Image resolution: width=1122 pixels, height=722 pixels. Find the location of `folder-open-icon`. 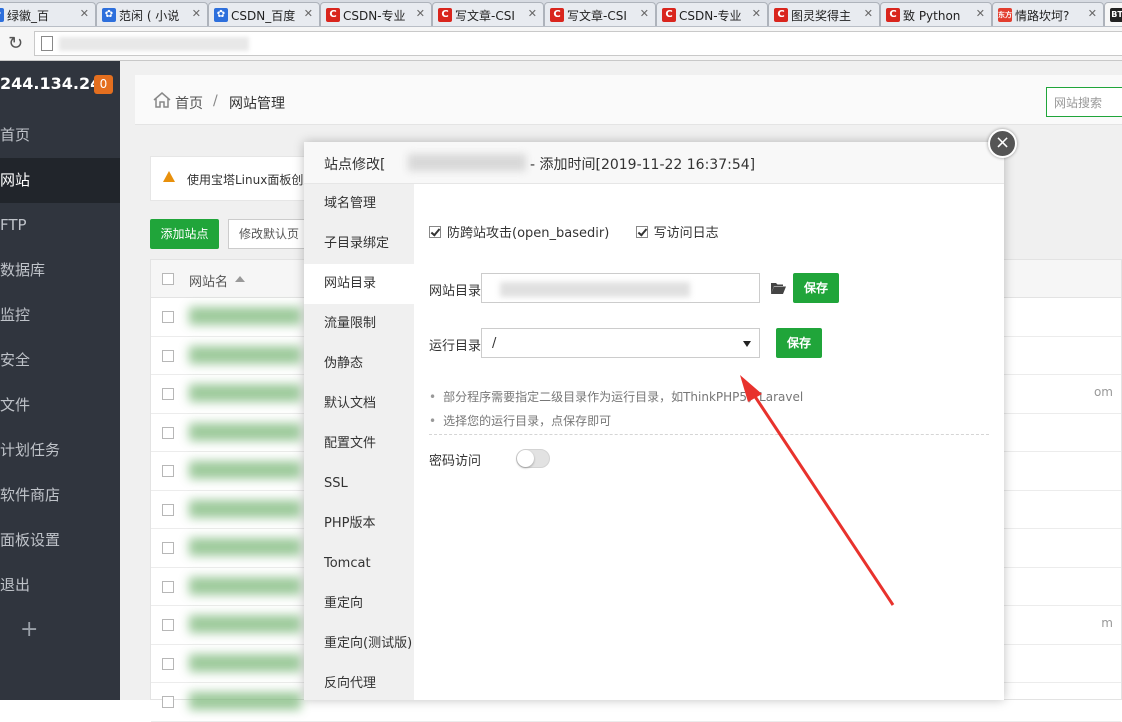

folder-open-icon is located at coordinates (778, 288).